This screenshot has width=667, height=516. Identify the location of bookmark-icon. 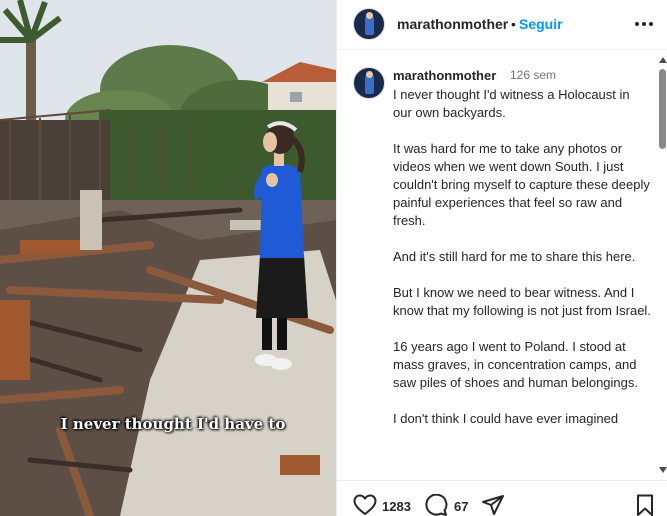
(645, 505).